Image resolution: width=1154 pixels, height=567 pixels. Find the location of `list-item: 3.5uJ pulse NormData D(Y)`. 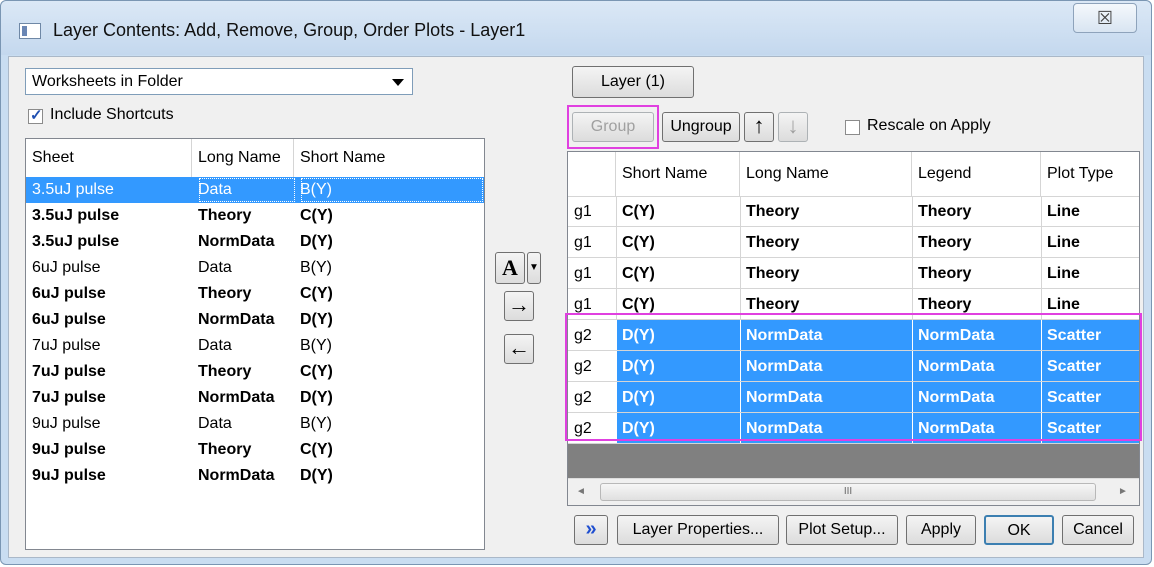

list-item: 3.5uJ pulse NormData D(Y) is located at coordinates (255, 242).